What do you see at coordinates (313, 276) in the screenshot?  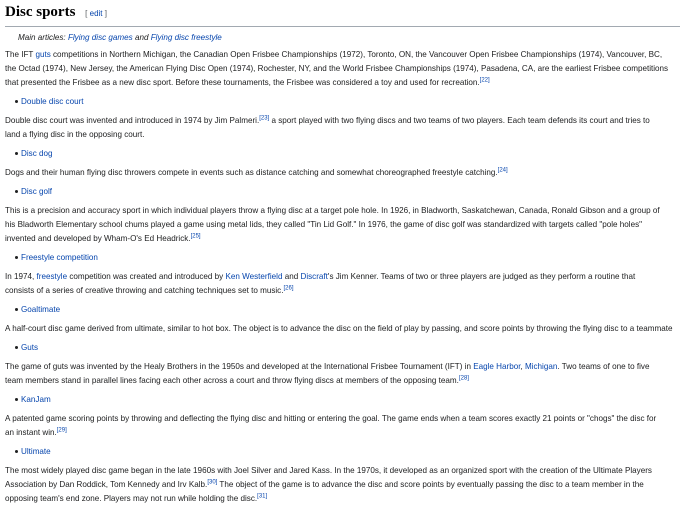 I see `link-discraft: Discraft` at bounding box center [313, 276].